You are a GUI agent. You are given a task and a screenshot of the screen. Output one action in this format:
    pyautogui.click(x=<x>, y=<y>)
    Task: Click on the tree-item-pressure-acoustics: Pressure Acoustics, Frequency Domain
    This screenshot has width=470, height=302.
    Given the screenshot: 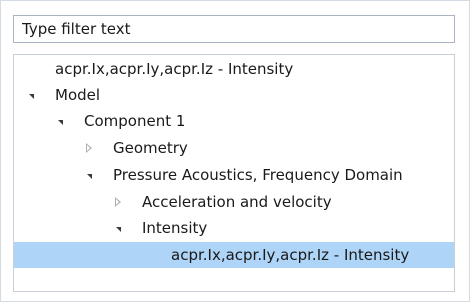 What is the action you would take?
    pyautogui.click(x=234, y=175)
    